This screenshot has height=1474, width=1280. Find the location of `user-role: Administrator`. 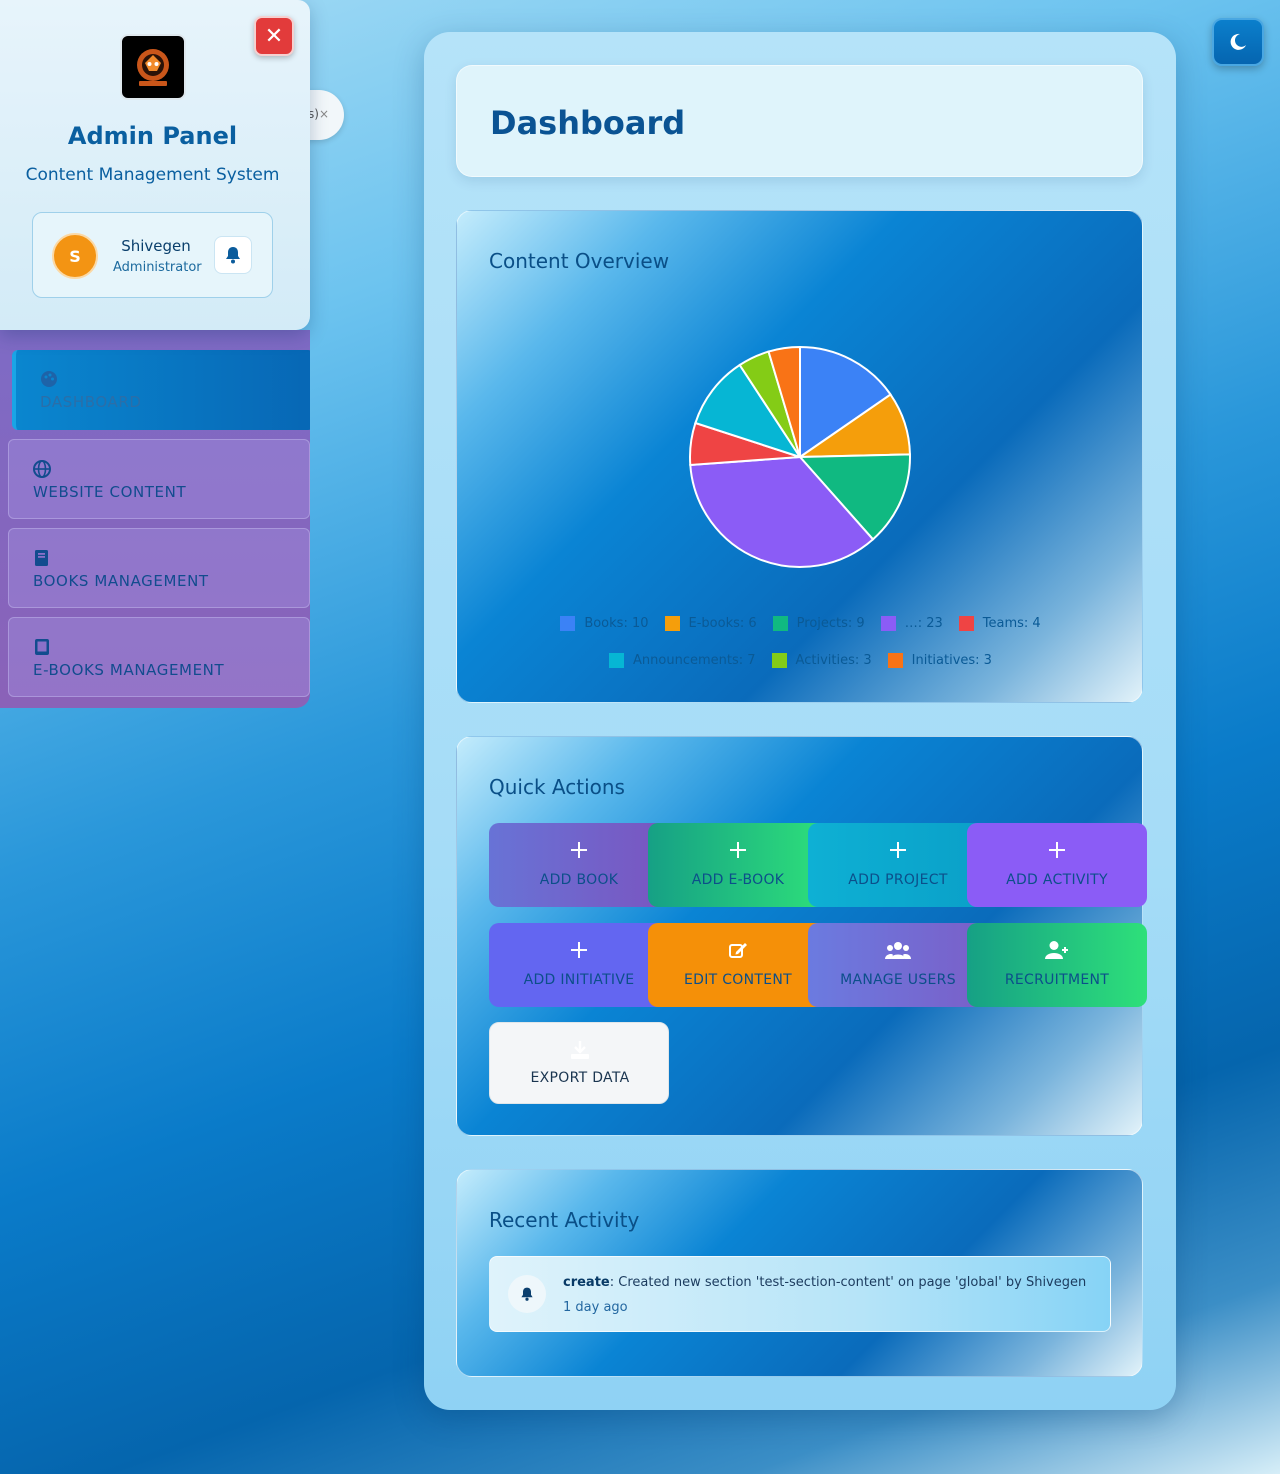

user-role: Administrator is located at coordinates (157, 267).